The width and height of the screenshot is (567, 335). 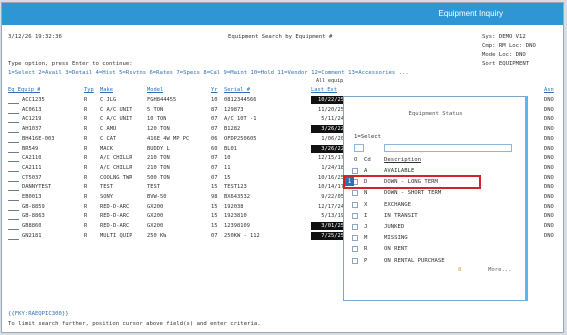 What do you see at coordinates (214, 206) in the screenshot?
I see `row-yr: 15` at bounding box center [214, 206].